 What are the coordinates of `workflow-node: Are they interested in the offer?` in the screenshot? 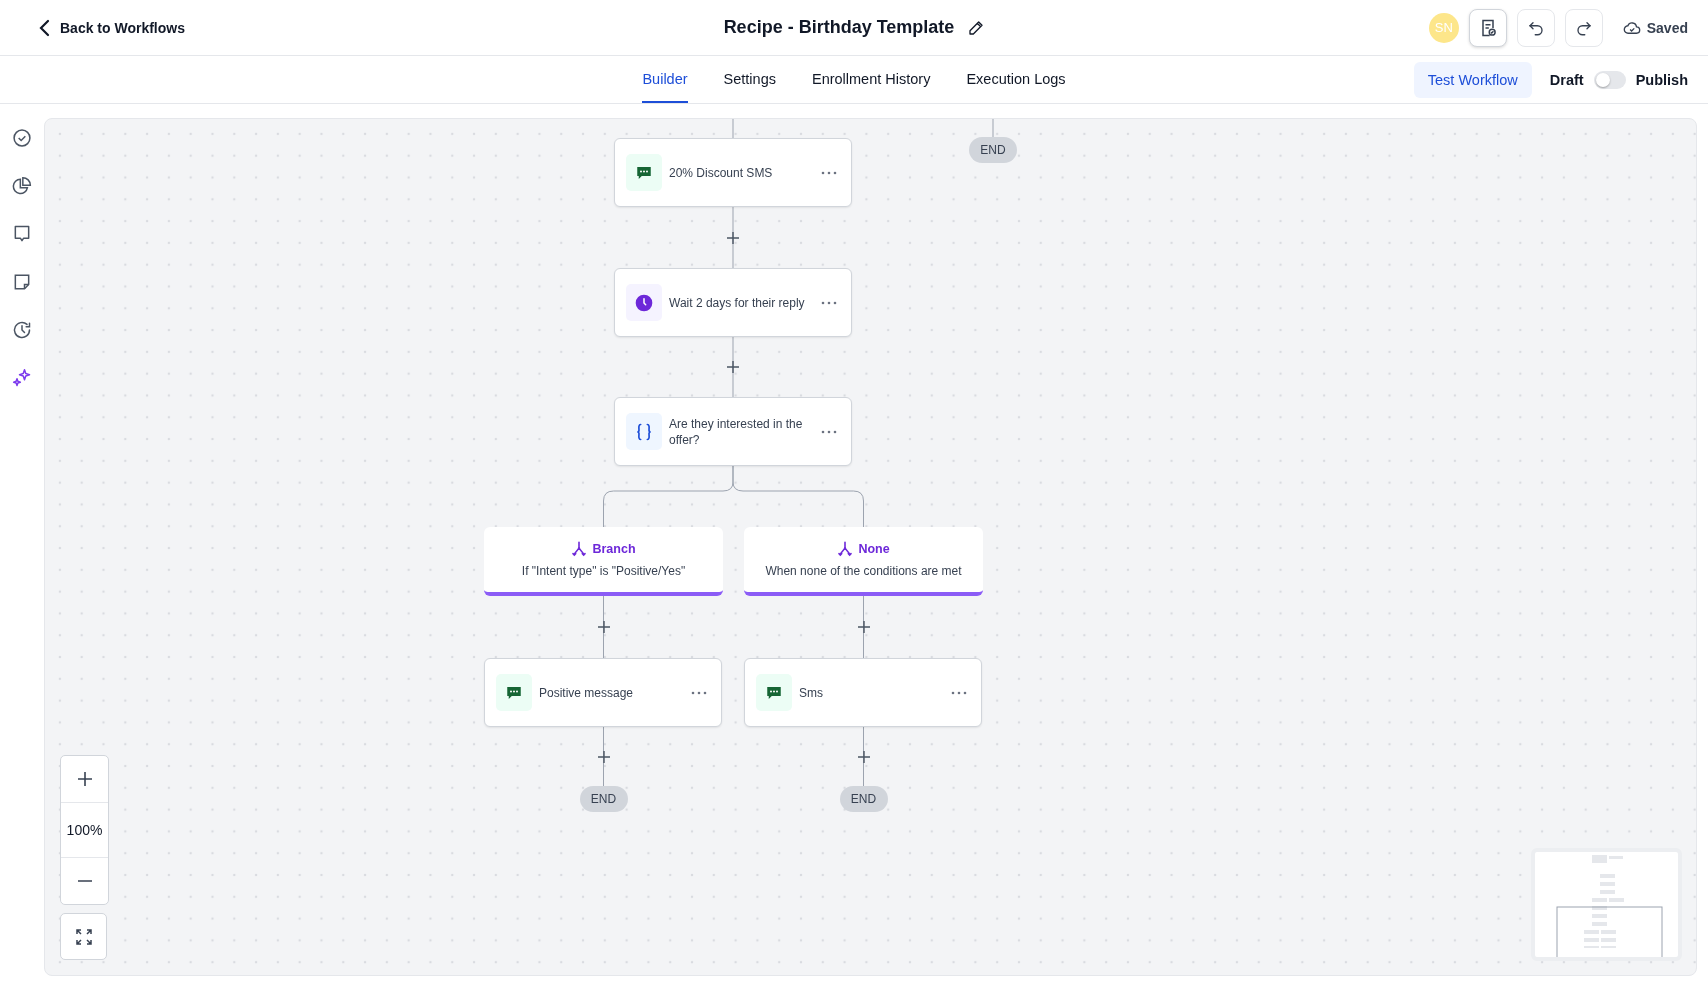 It's located at (733, 431).